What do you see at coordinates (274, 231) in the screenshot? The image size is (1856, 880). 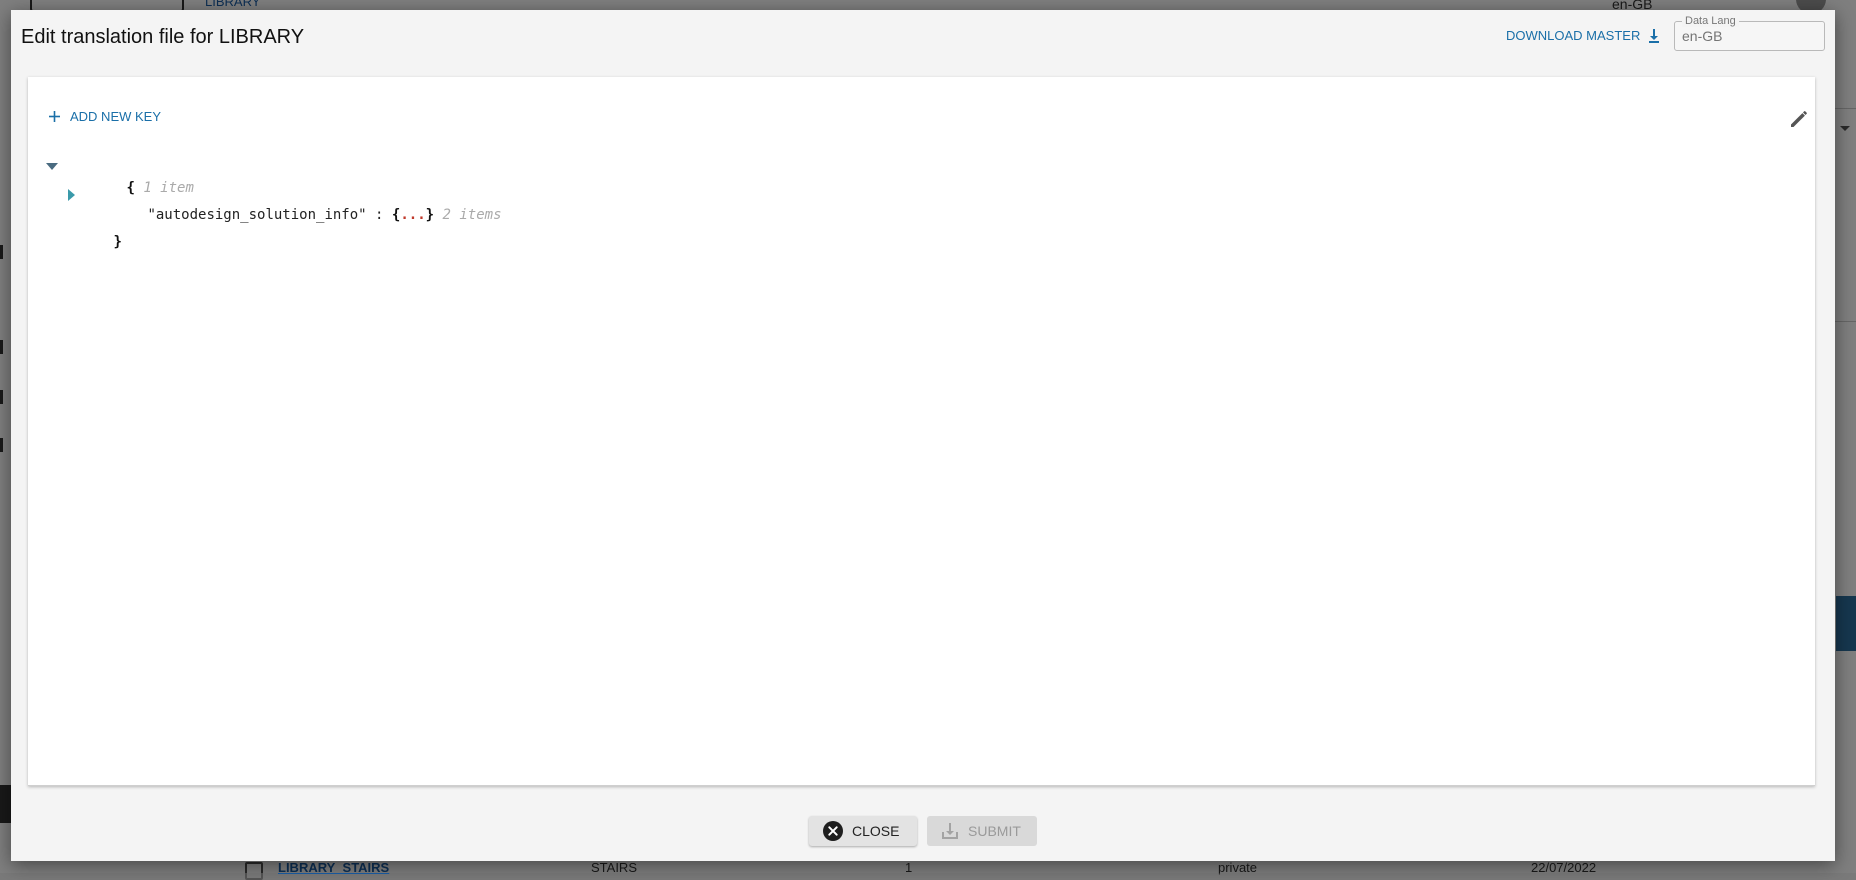 I see `json-root-close-line: }` at bounding box center [274, 231].